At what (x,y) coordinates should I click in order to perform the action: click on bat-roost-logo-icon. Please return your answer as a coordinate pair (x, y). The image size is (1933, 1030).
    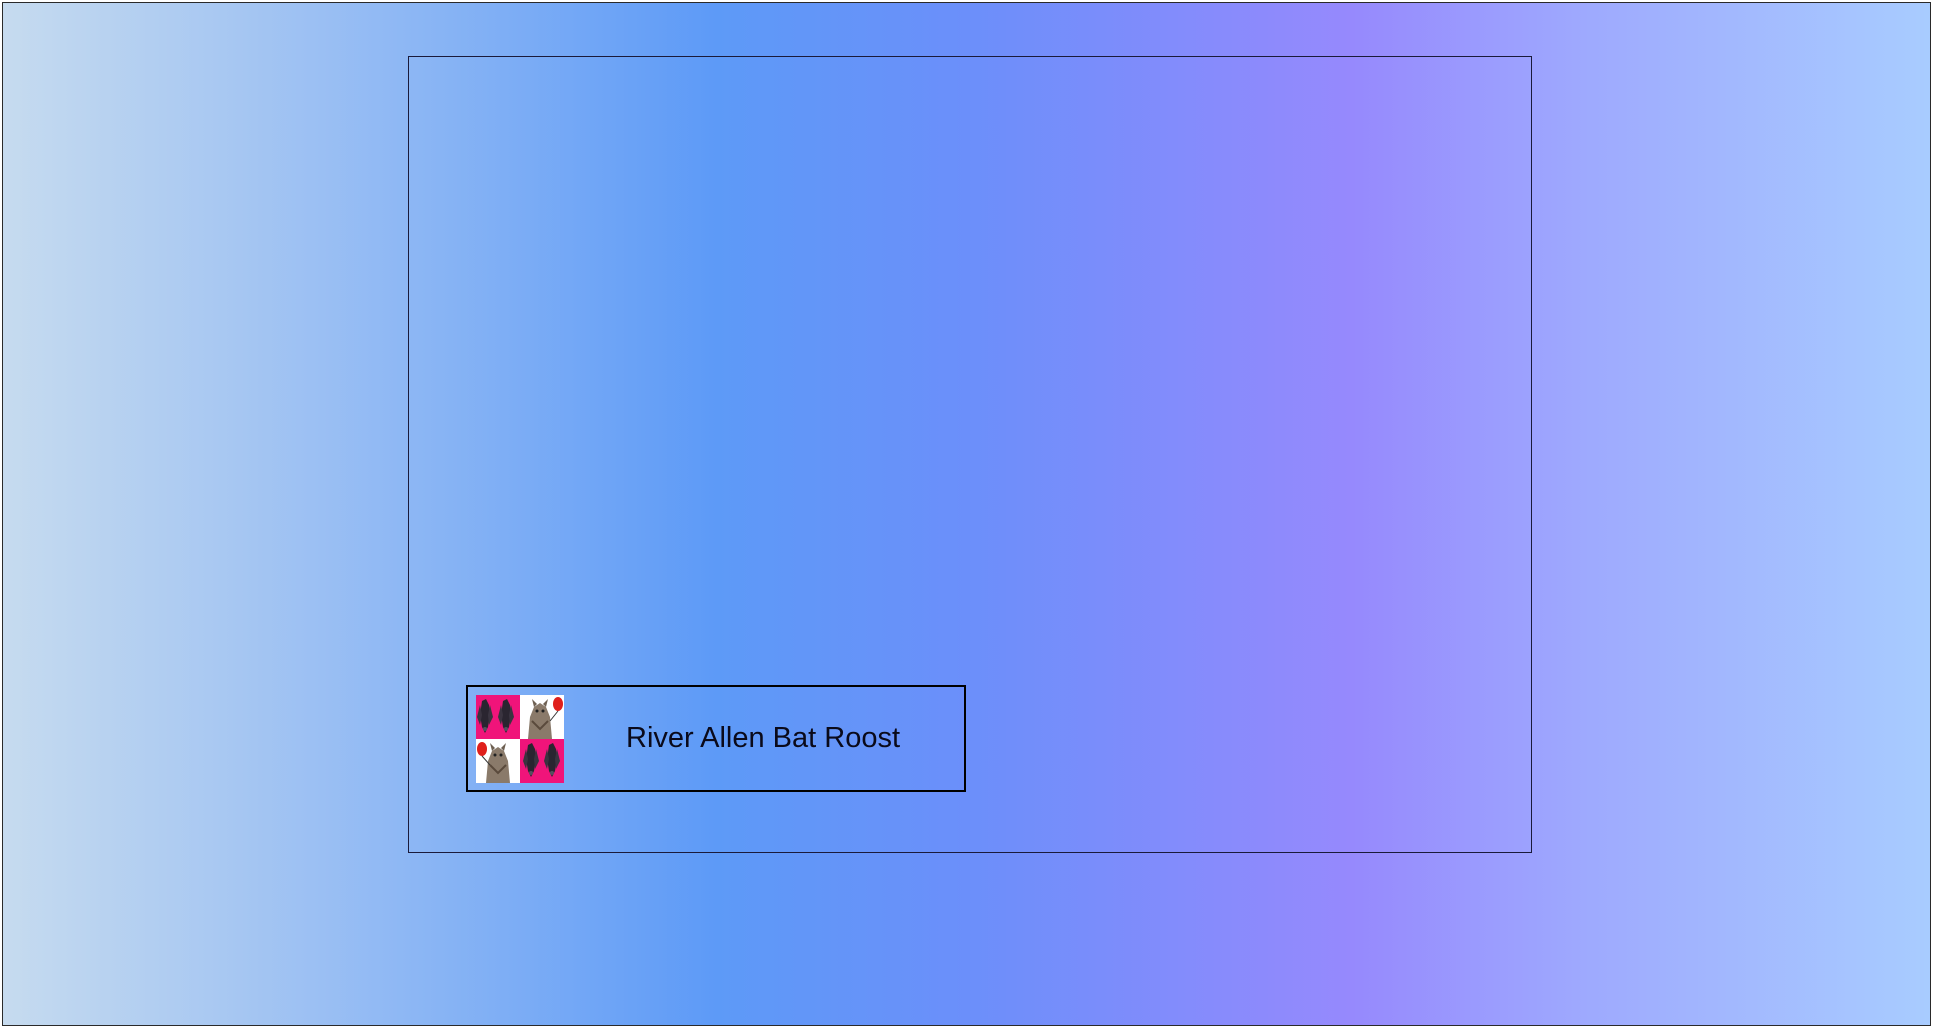
    Looking at the image, I should click on (520, 738).